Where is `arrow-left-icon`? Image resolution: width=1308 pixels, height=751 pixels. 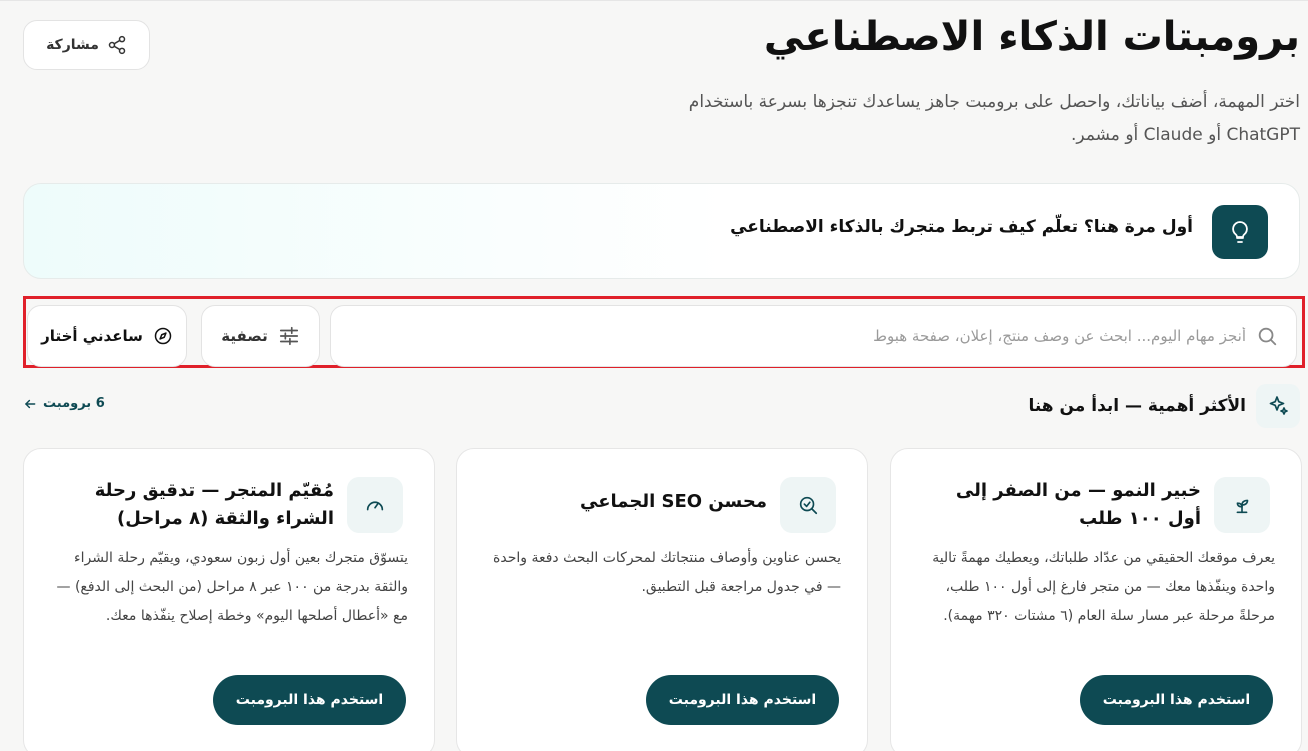 arrow-left-icon is located at coordinates (30, 403).